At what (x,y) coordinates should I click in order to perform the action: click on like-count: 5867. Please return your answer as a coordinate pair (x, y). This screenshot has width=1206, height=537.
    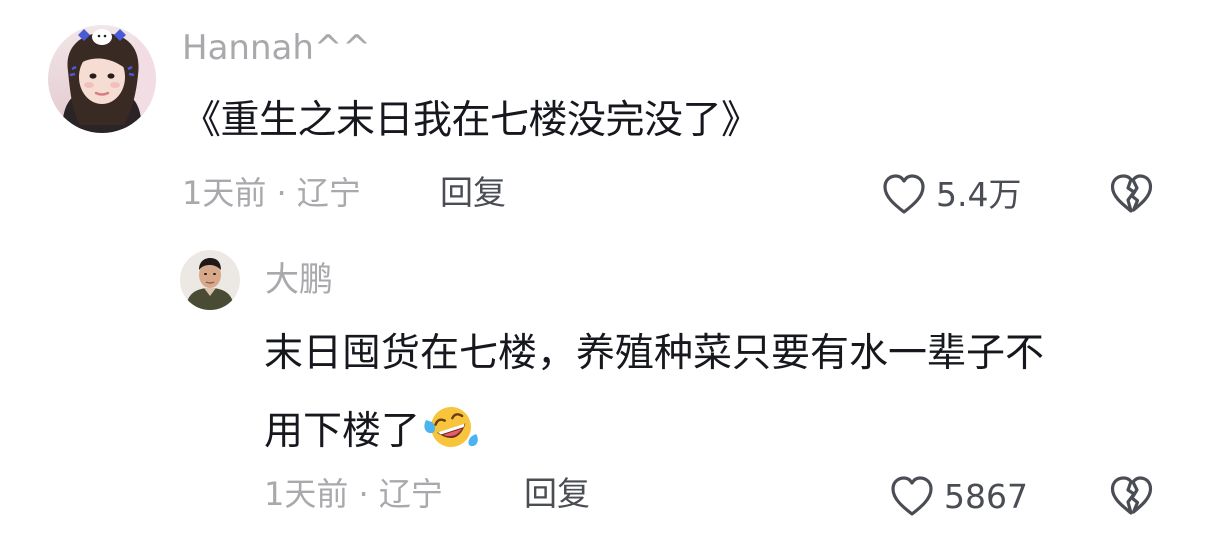
    Looking at the image, I should click on (986, 496).